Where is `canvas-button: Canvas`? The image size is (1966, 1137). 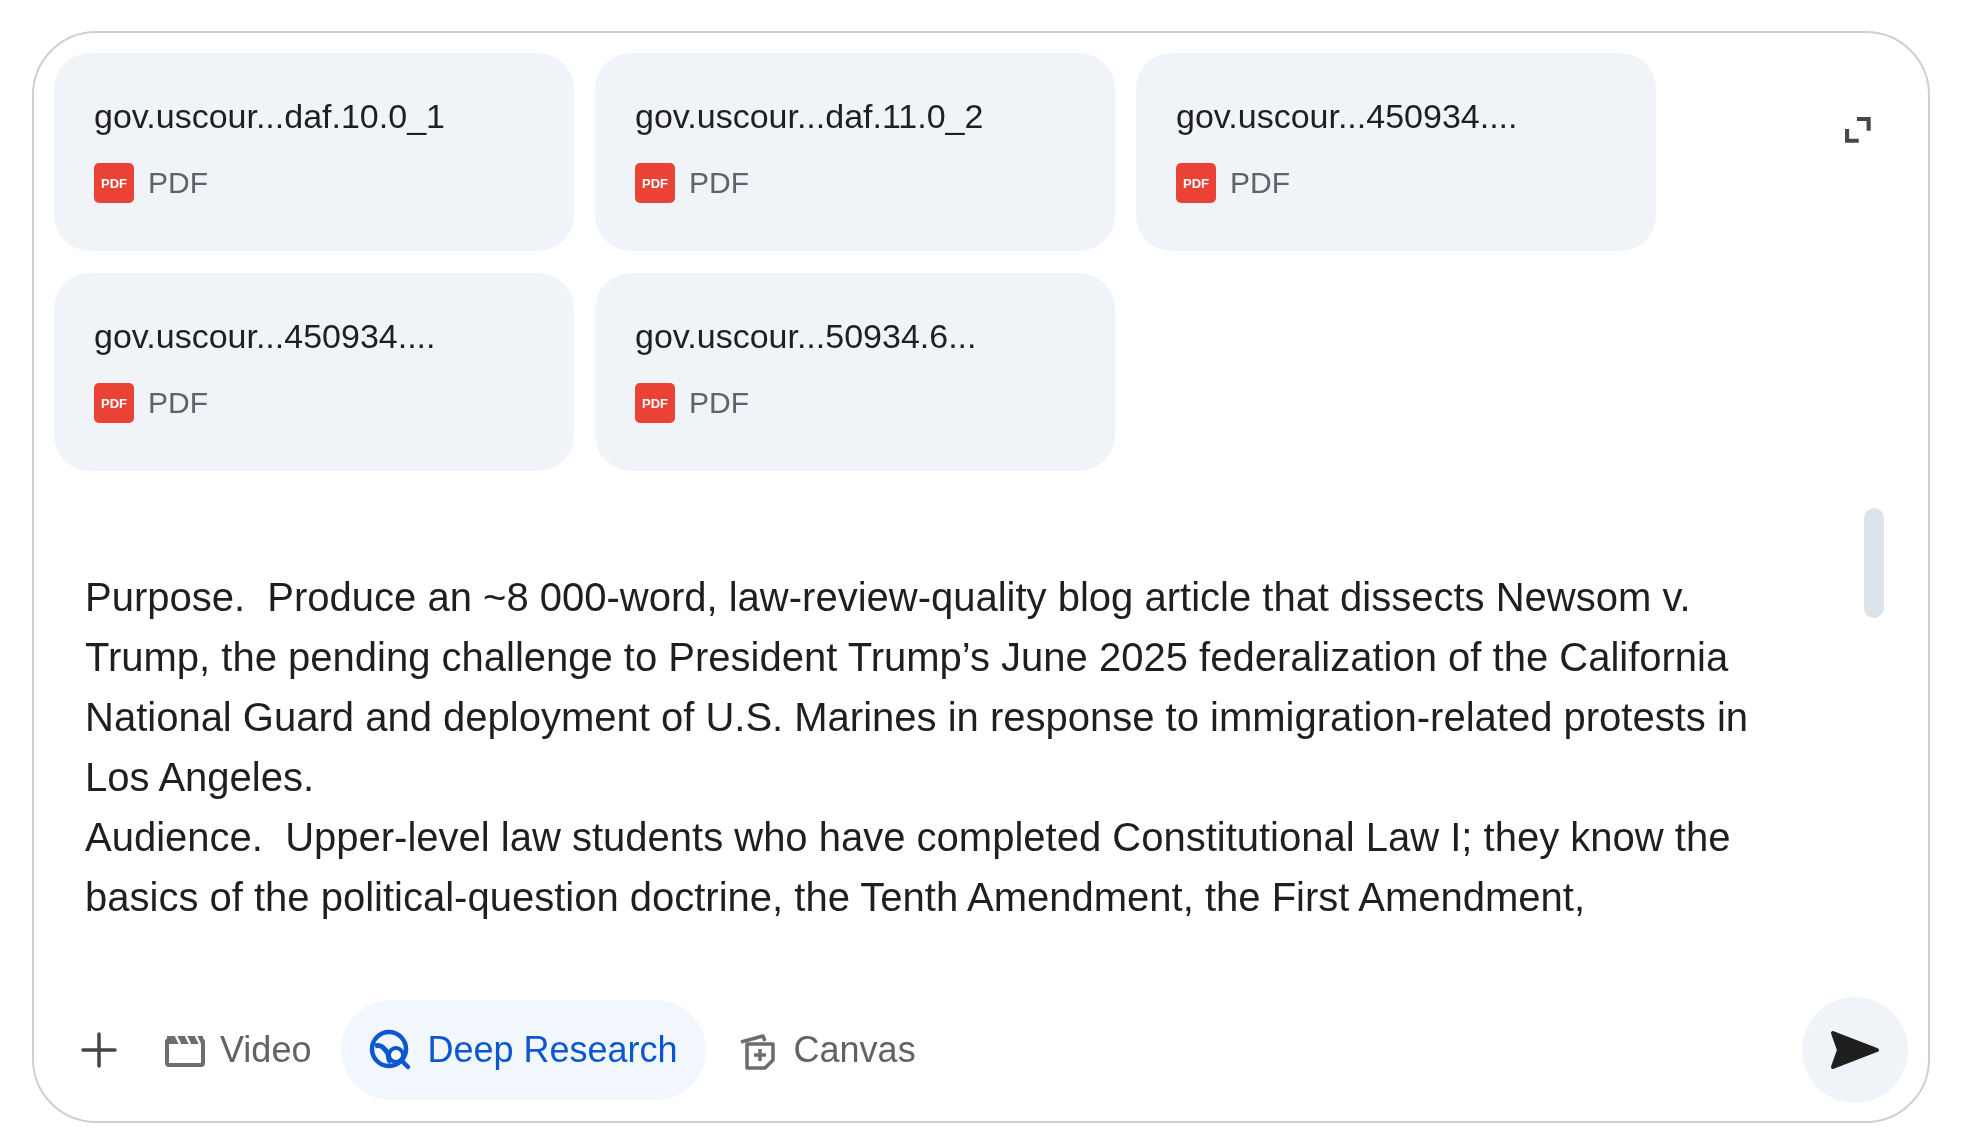
canvas-button: Canvas is located at coordinates (825, 1050).